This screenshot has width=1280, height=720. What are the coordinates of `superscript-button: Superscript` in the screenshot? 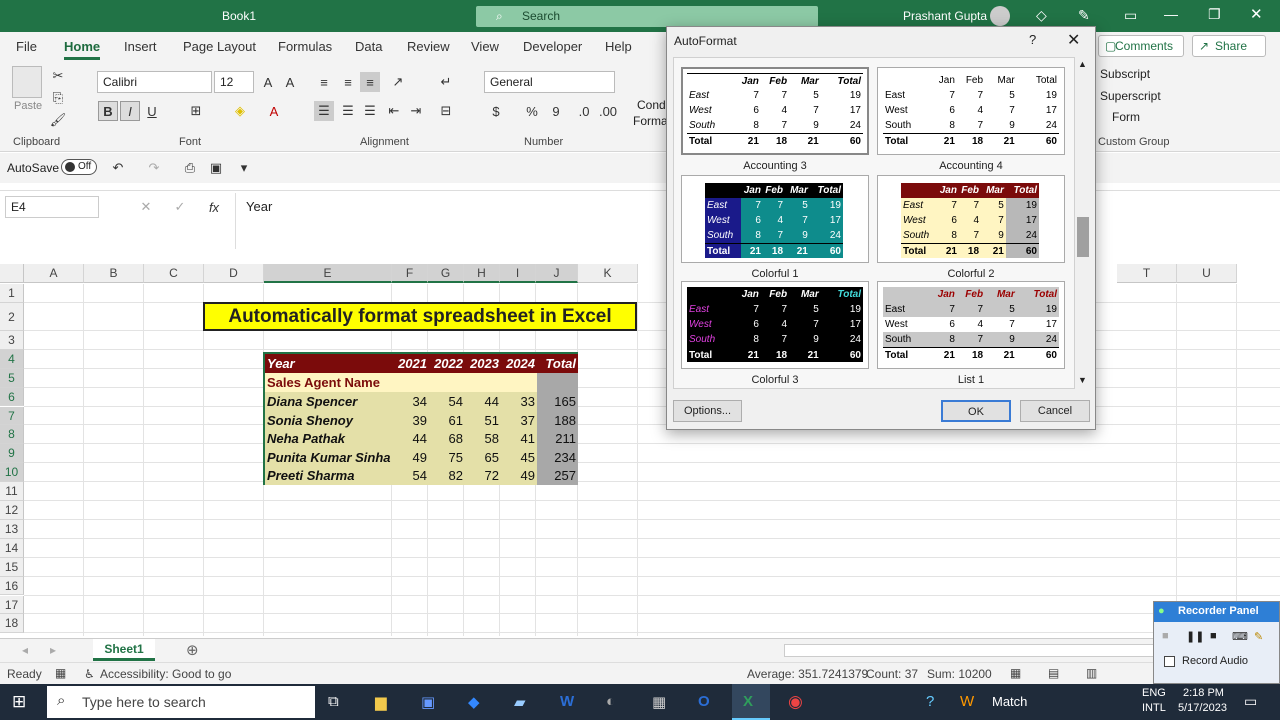 It's located at (1130, 96).